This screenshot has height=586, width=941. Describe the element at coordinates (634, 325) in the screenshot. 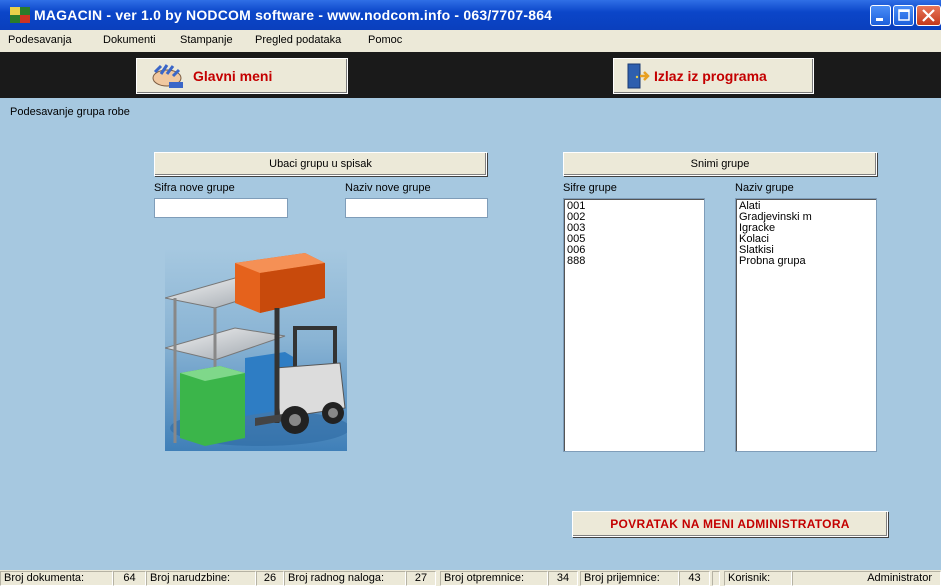

I see `codes-listbox: 001 002 003 005 006 888` at that location.